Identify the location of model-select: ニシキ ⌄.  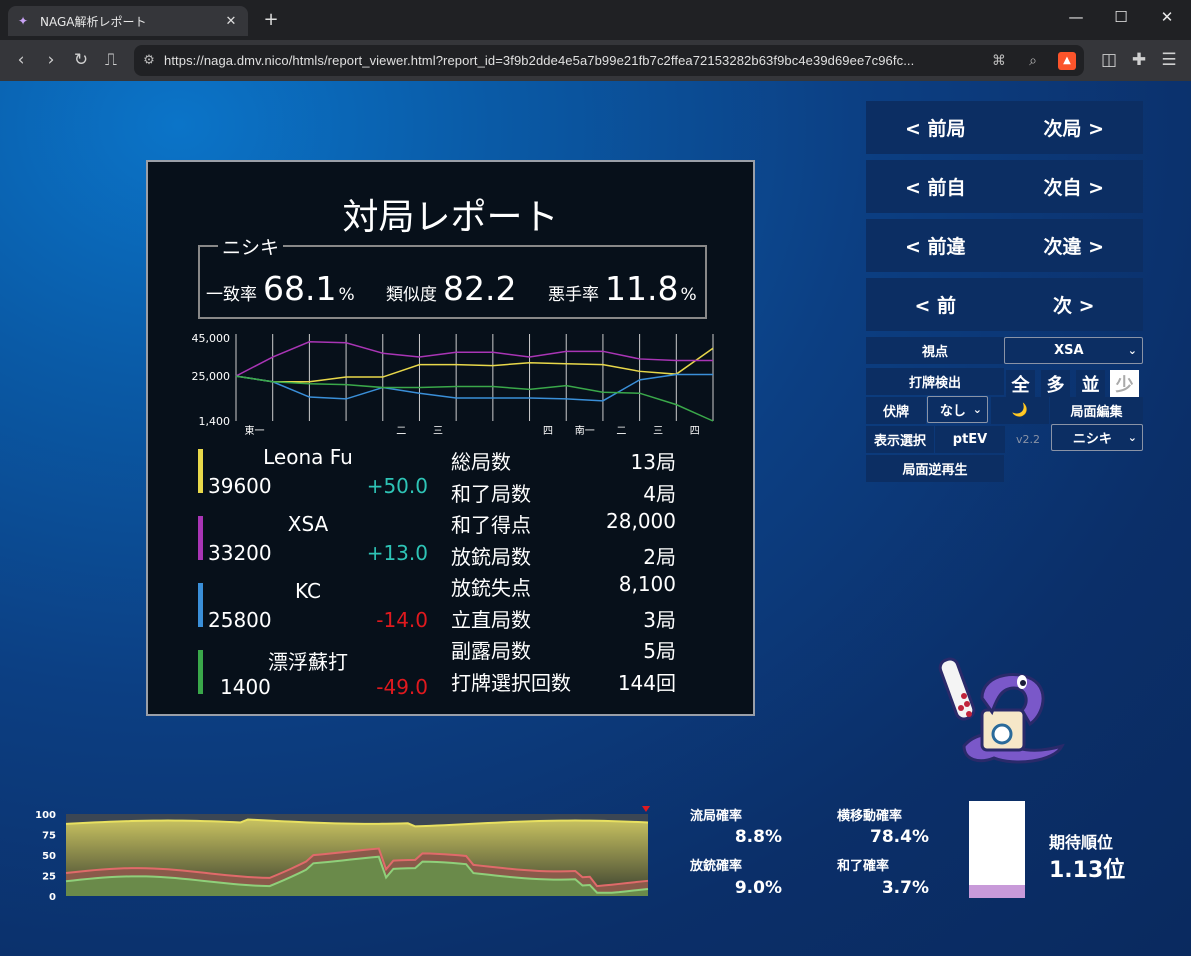
(1097, 437).